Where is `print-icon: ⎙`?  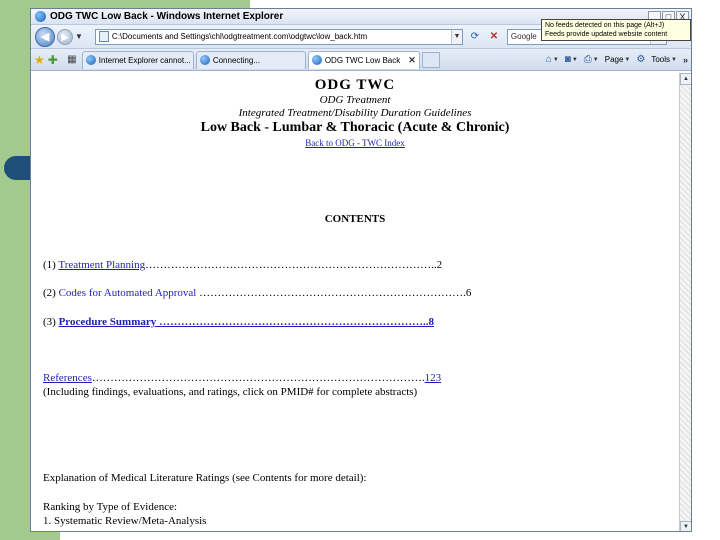 print-icon: ⎙ is located at coordinates (588, 59).